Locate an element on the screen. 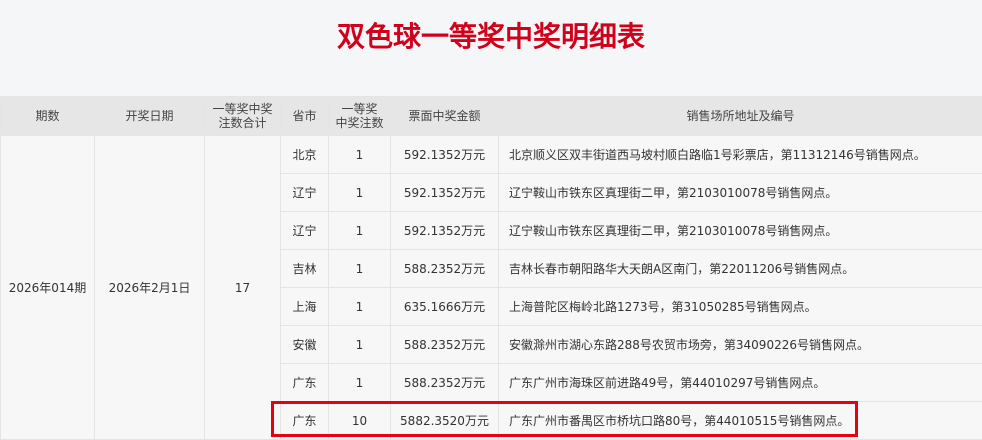 The image size is (982, 440). header-address: 销售场所地址及编号 is located at coordinates (740, 116).